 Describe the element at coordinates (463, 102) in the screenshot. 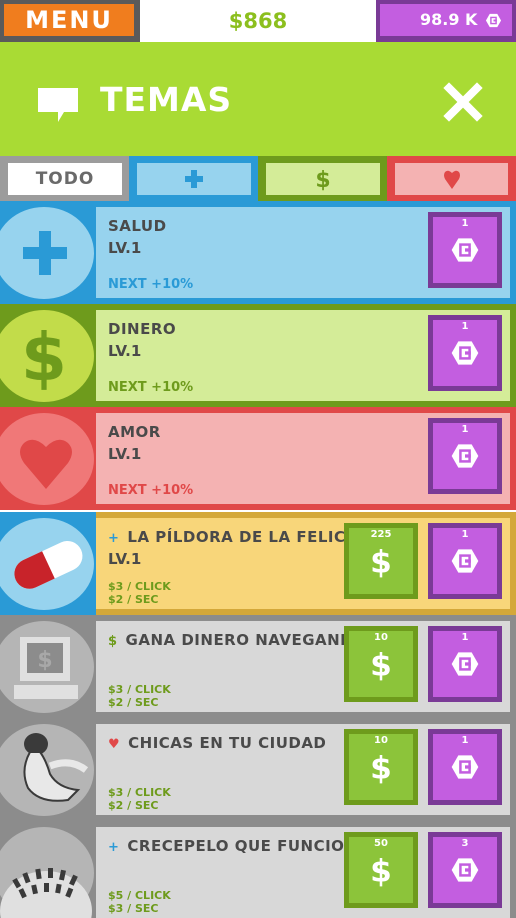

I see `close-icon` at that location.